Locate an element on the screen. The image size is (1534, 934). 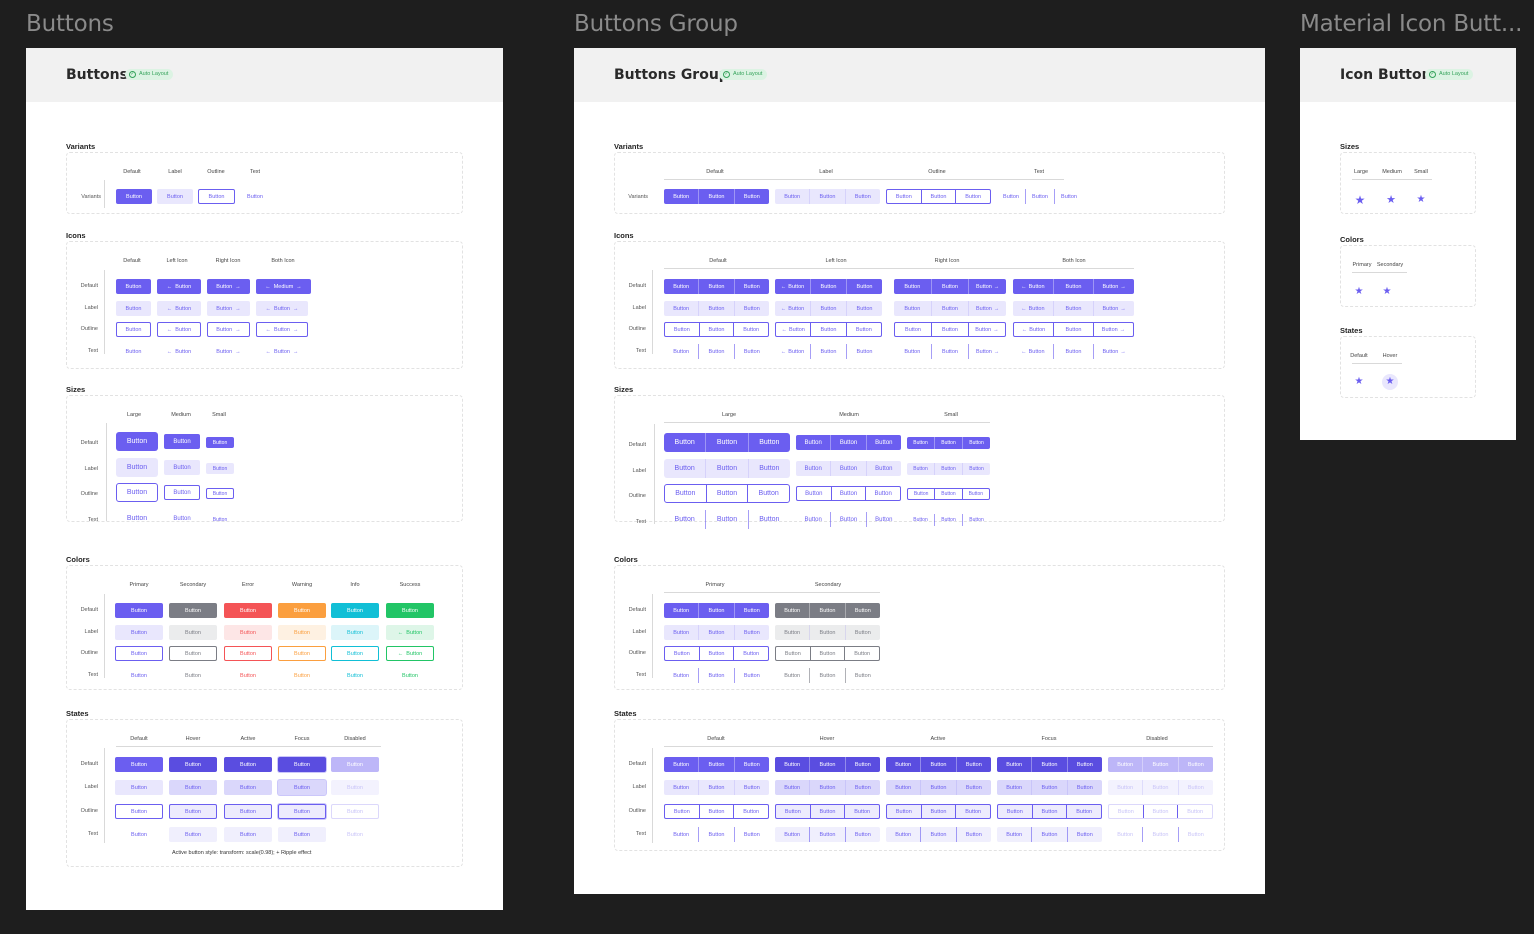
button: Button → is located at coordinates (228, 351).